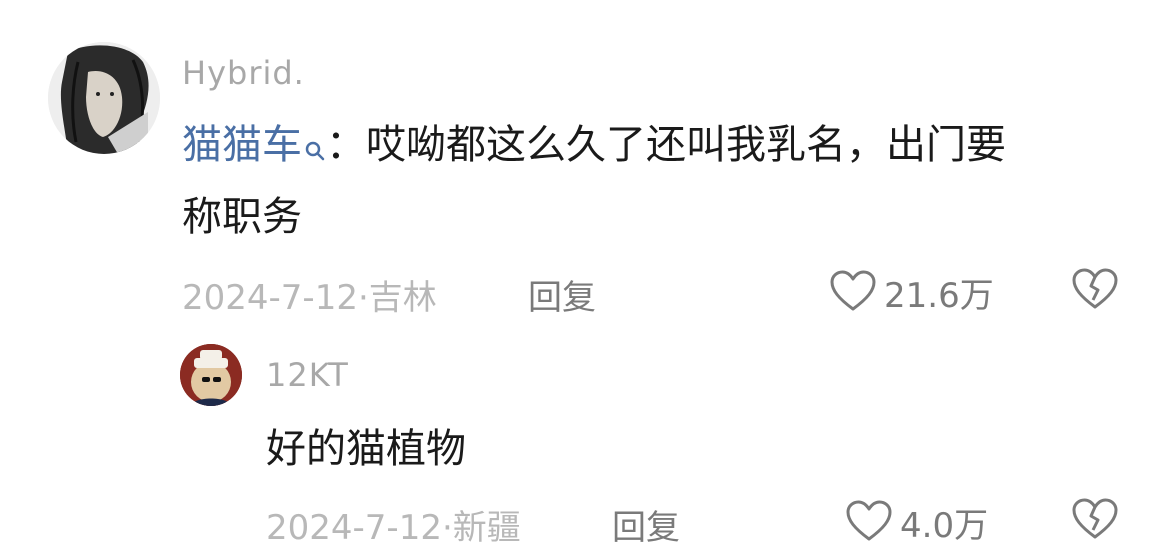 This screenshot has height=553, width=1170. Describe the element at coordinates (315, 149) in the screenshot. I see `search-icon` at that location.